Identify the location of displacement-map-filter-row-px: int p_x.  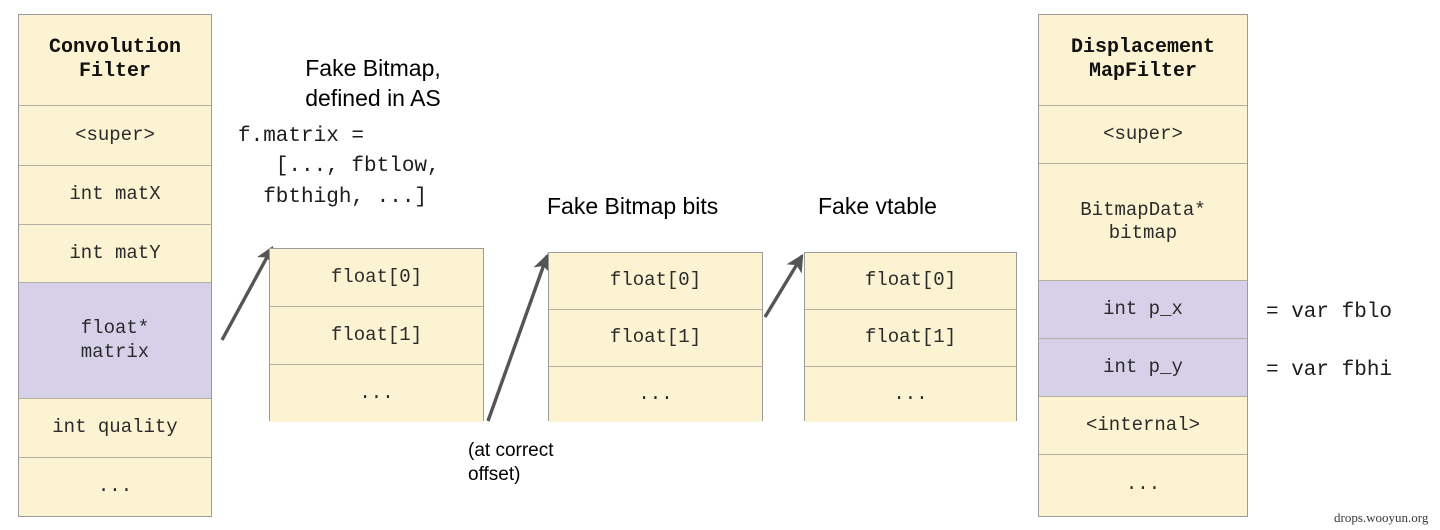
(1143, 310).